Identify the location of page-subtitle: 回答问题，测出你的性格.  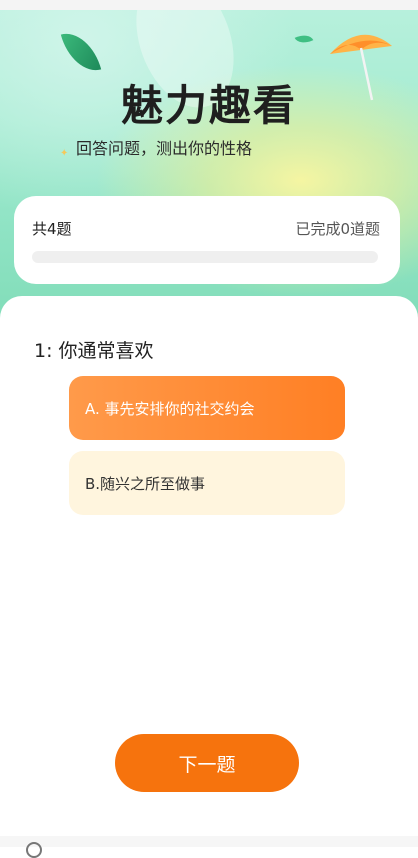
(164, 148).